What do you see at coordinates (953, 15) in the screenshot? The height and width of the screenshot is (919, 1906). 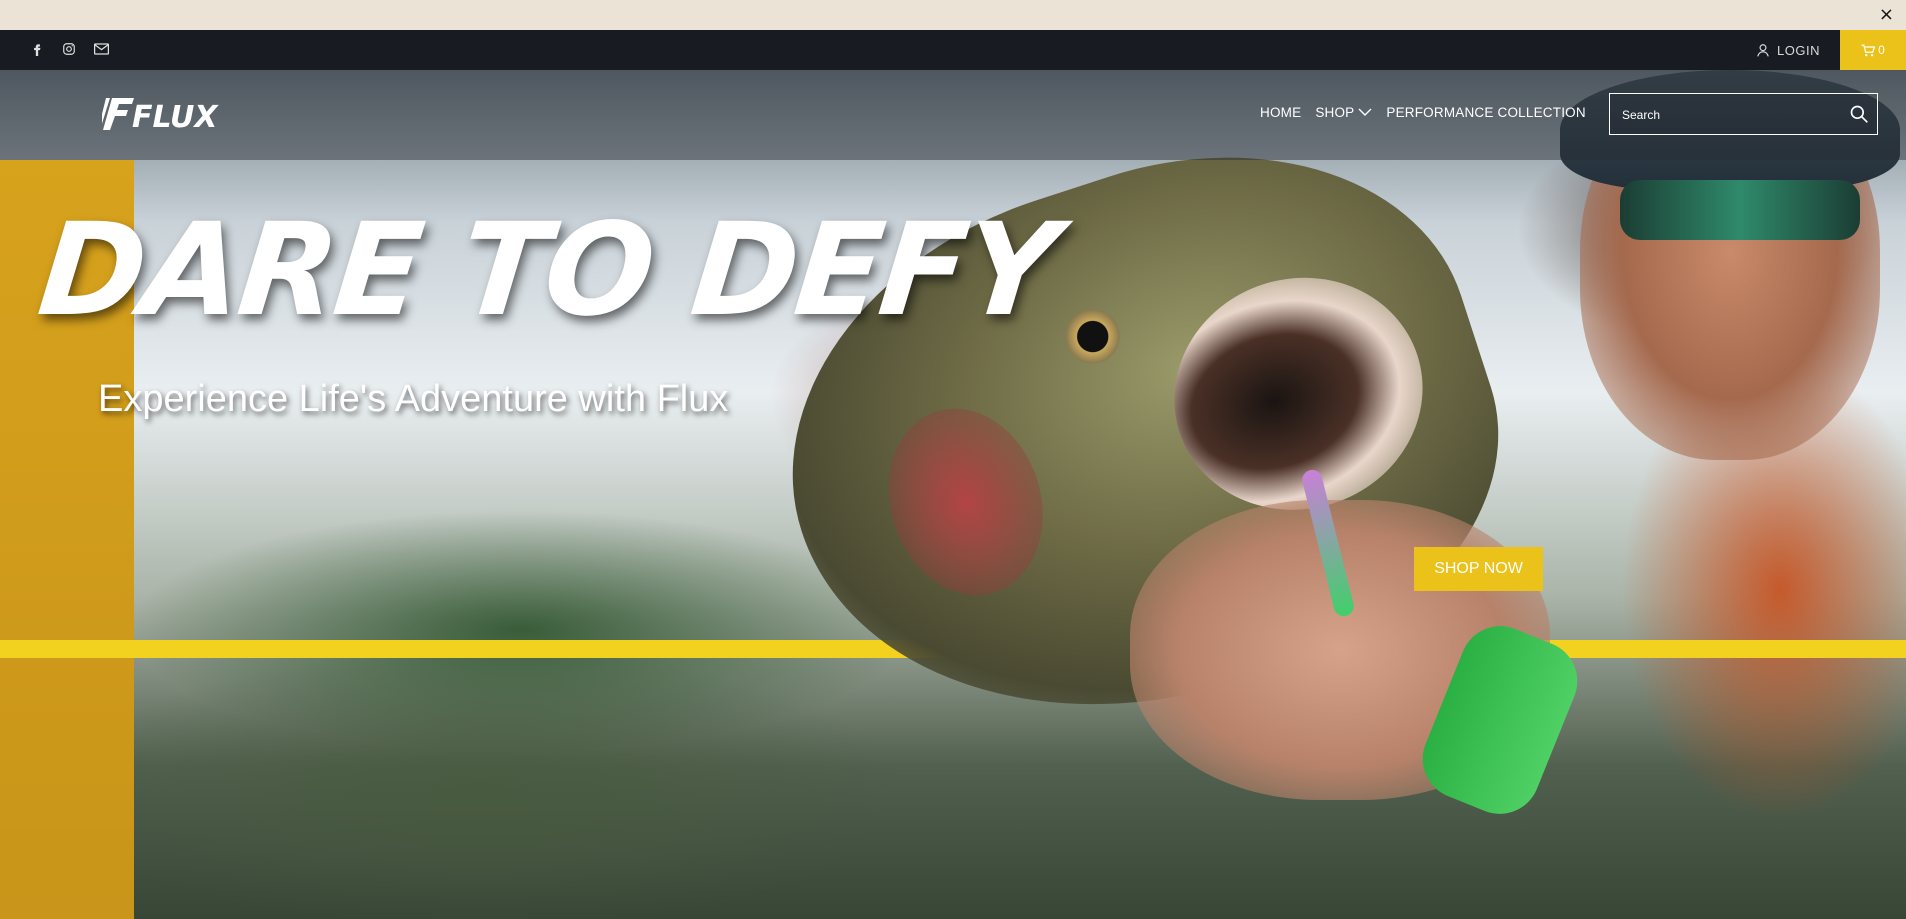 I see `announcement-bar: ×` at bounding box center [953, 15].